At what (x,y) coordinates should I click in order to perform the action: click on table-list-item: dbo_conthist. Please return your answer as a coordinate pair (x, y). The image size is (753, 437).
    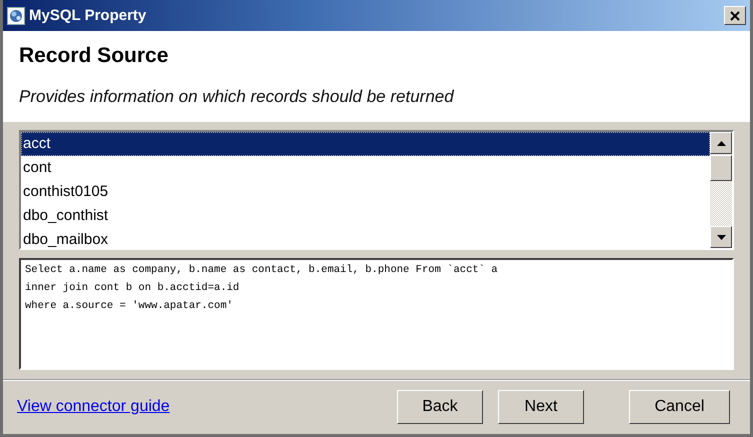
    Looking at the image, I should click on (365, 216).